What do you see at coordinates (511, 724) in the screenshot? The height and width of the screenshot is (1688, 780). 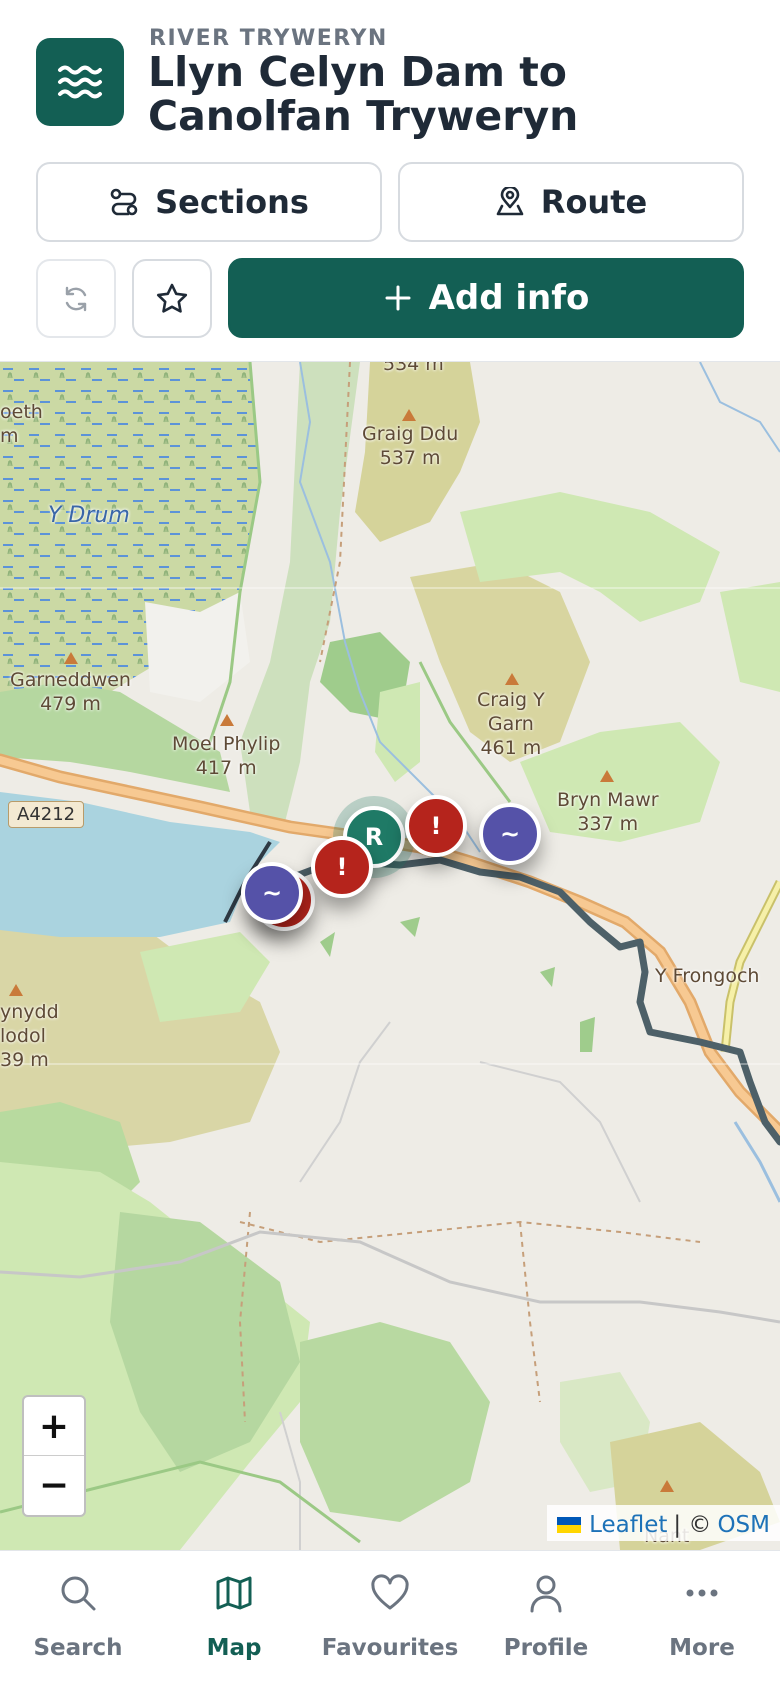 I see `map-label: Craig Y Garn 461 m` at bounding box center [511, 724].